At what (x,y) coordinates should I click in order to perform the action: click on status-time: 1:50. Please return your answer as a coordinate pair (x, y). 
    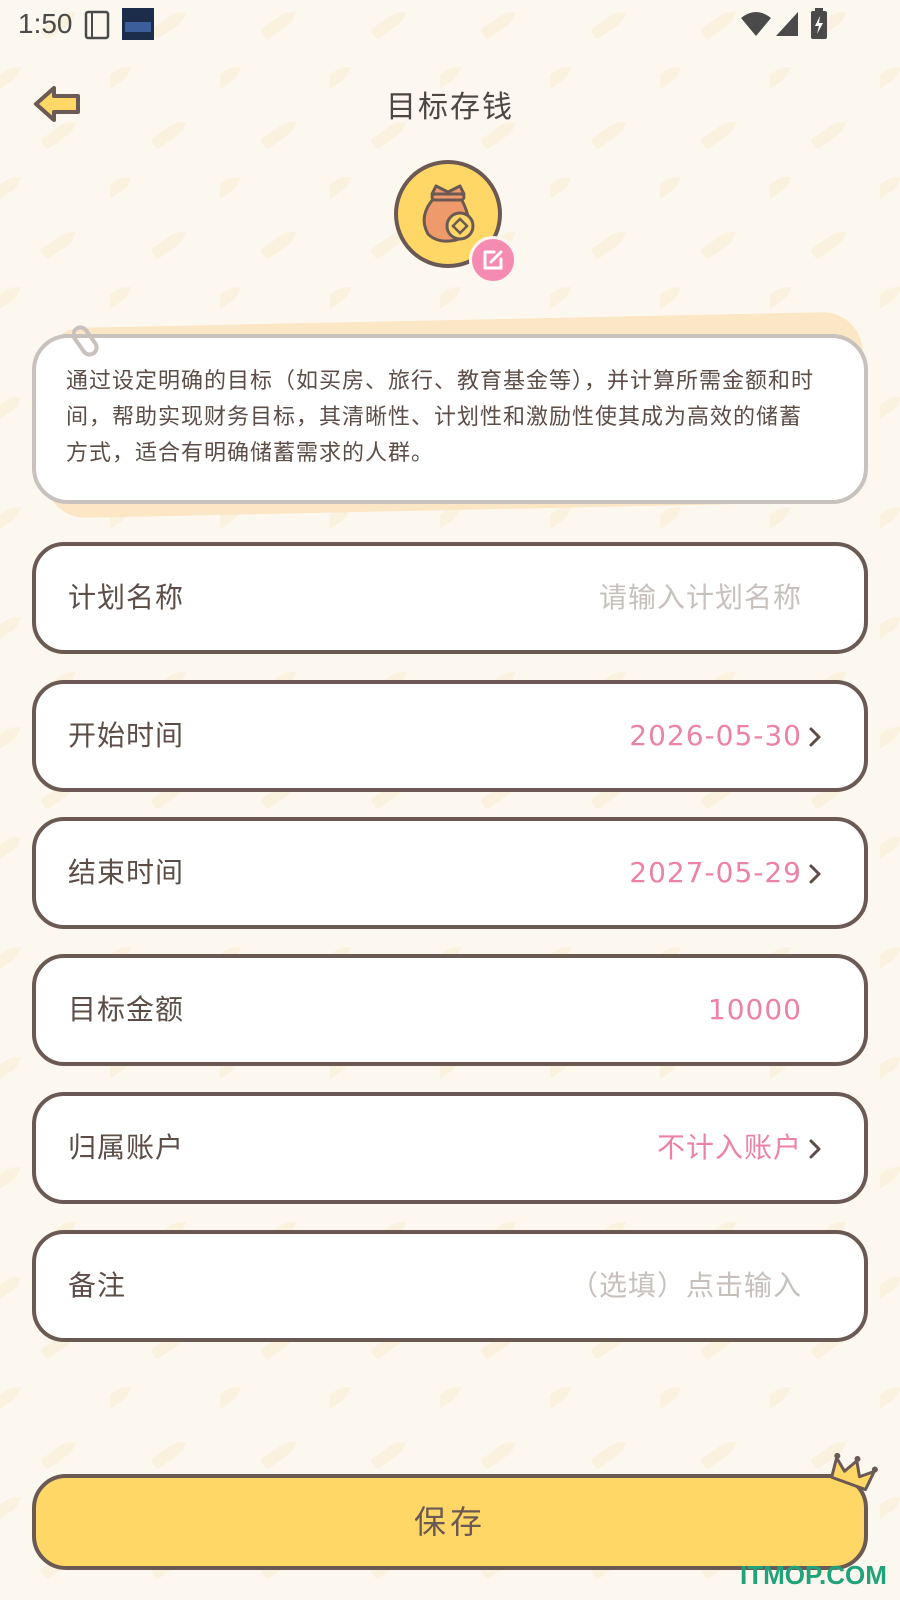
    Looking at the image, I should click on (45, 23).